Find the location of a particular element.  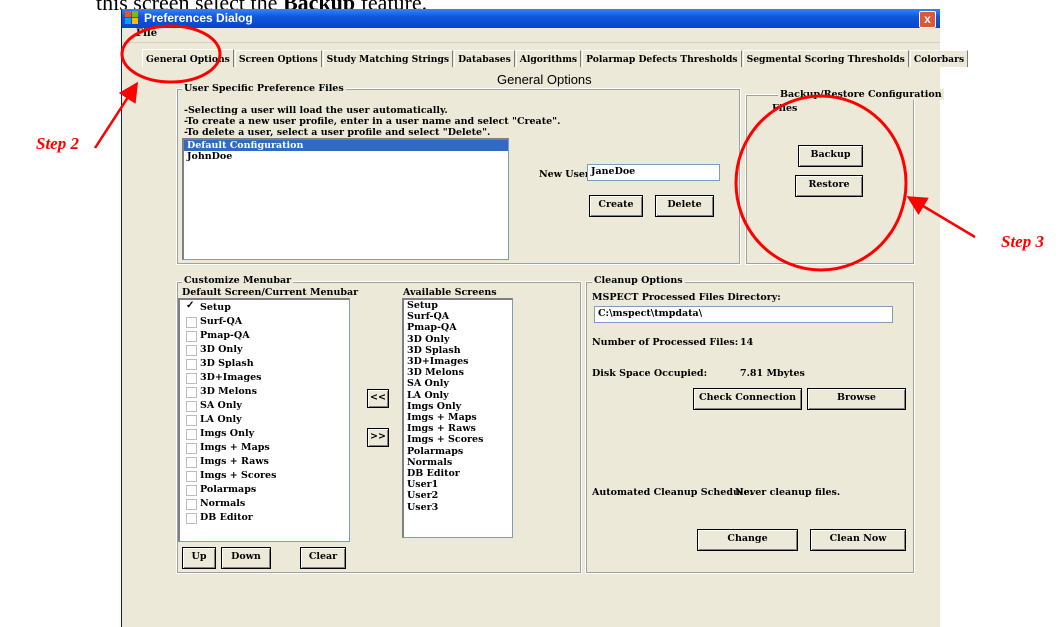

step-3-label: Step 3 is located at coordinates (1022, 241).